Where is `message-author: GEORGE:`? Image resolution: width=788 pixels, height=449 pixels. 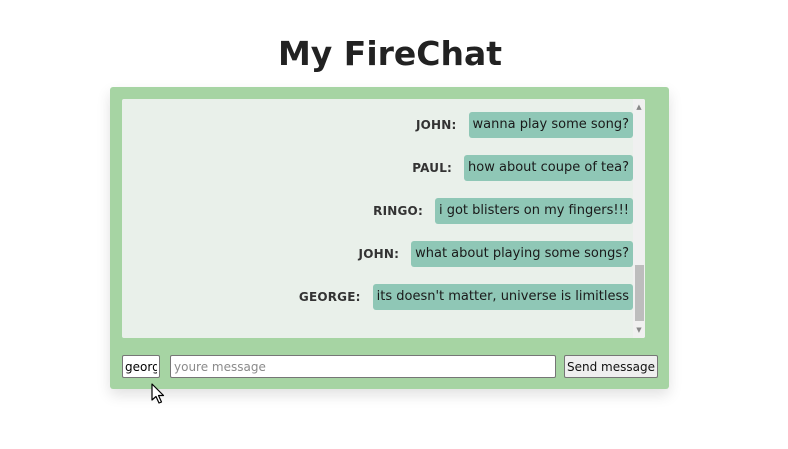 message-author: GEORGE: is located at coordinates (329, 297).